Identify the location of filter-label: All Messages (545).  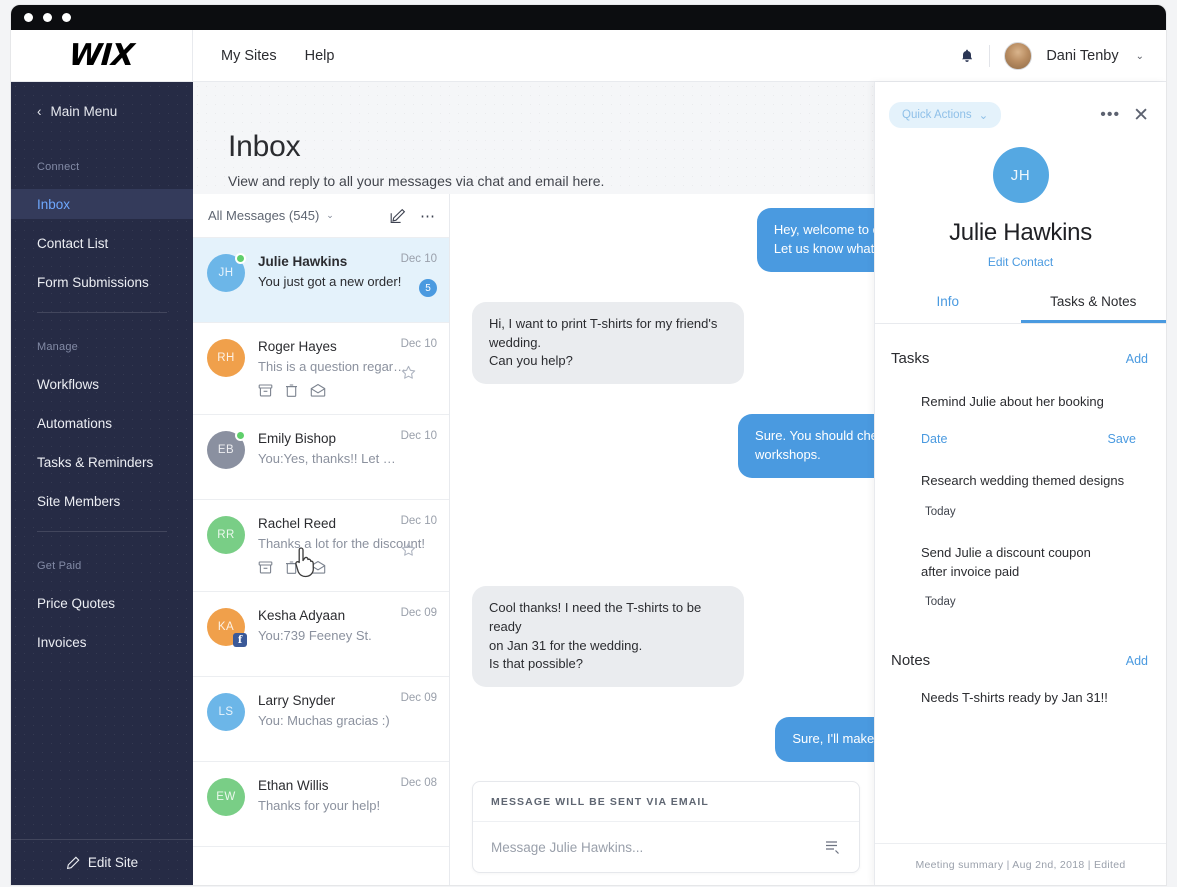
(263, 215).